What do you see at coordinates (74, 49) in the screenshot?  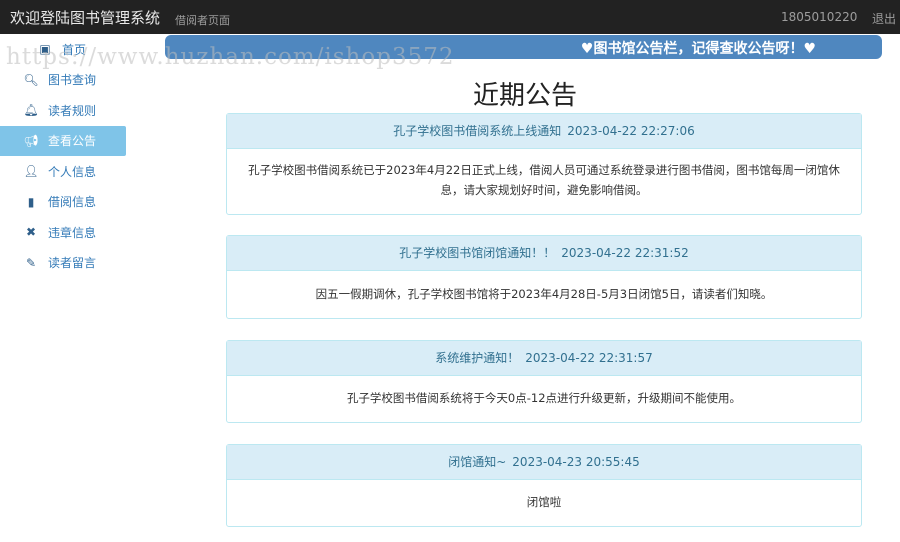 I see `sidebar-item-label: 首页` at bounding box center [74, 49].